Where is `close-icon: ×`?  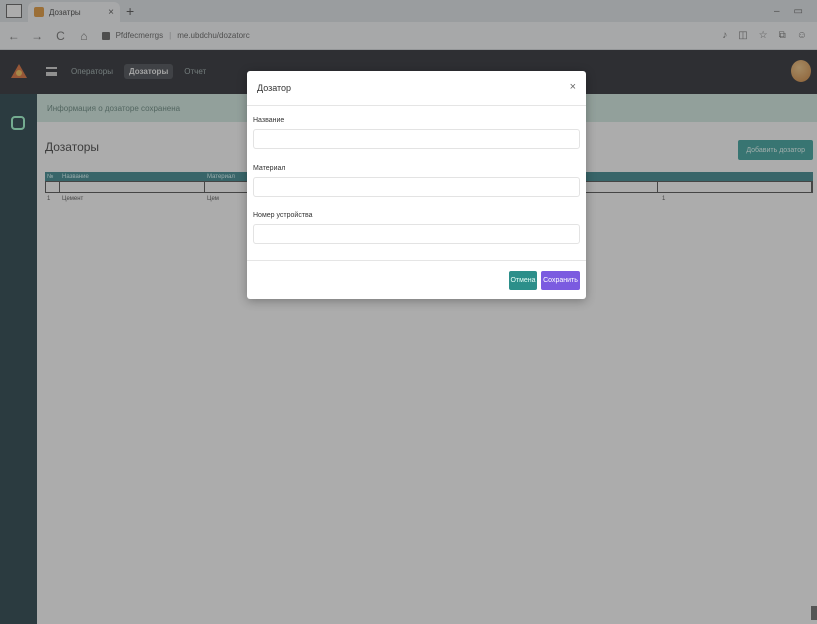 close-icon: × is located at coordinates (573, 87).